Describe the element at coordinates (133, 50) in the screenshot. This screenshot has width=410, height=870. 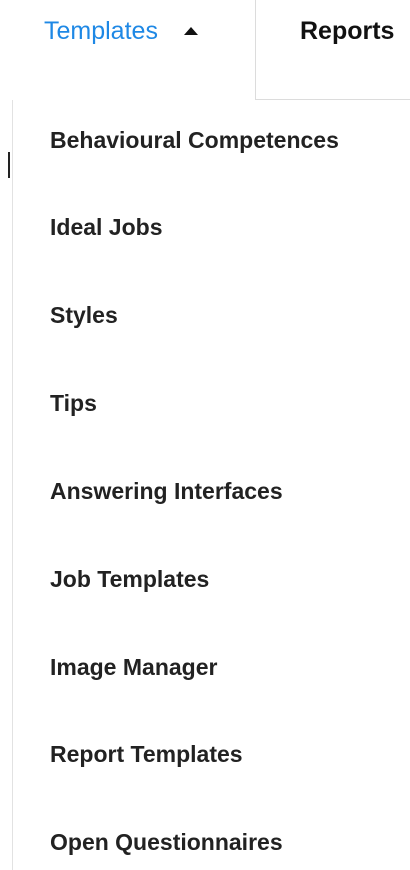
I see `tab-templates: Templates` at that location.